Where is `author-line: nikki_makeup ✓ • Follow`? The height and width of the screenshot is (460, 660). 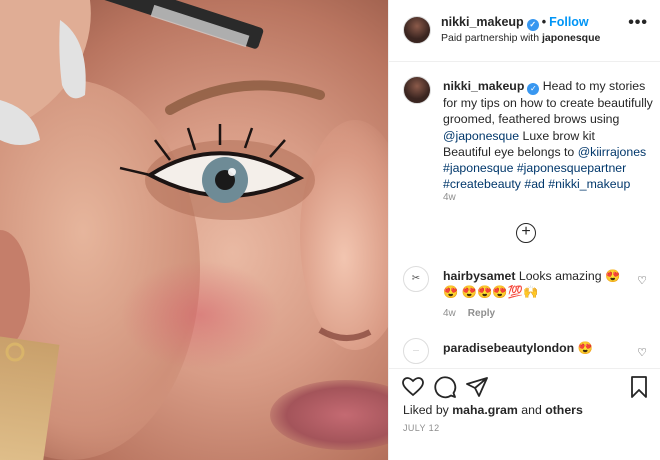
author-line: nikki_makeup ✓ • Follow is located at coordinates (515, 23).